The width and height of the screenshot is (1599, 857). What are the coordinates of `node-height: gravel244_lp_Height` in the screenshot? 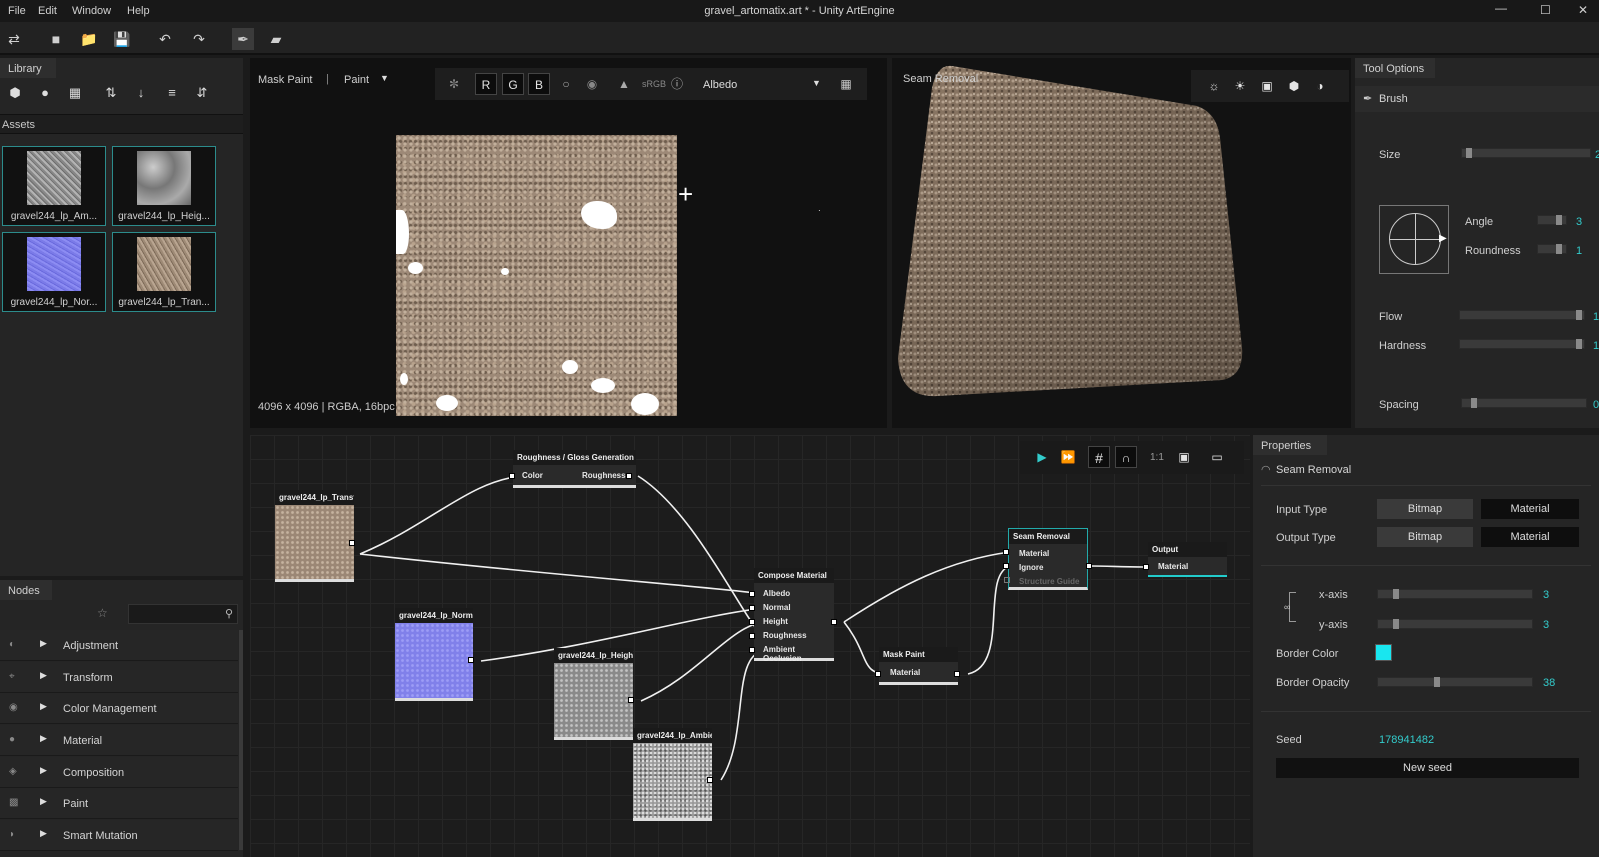 It's located at (593, 694).